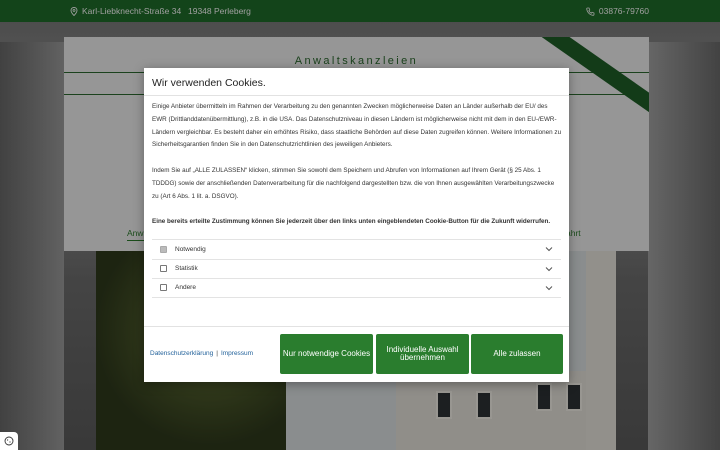  I want to click on accept-all-button: Alle zulassen, so click(517, 354).